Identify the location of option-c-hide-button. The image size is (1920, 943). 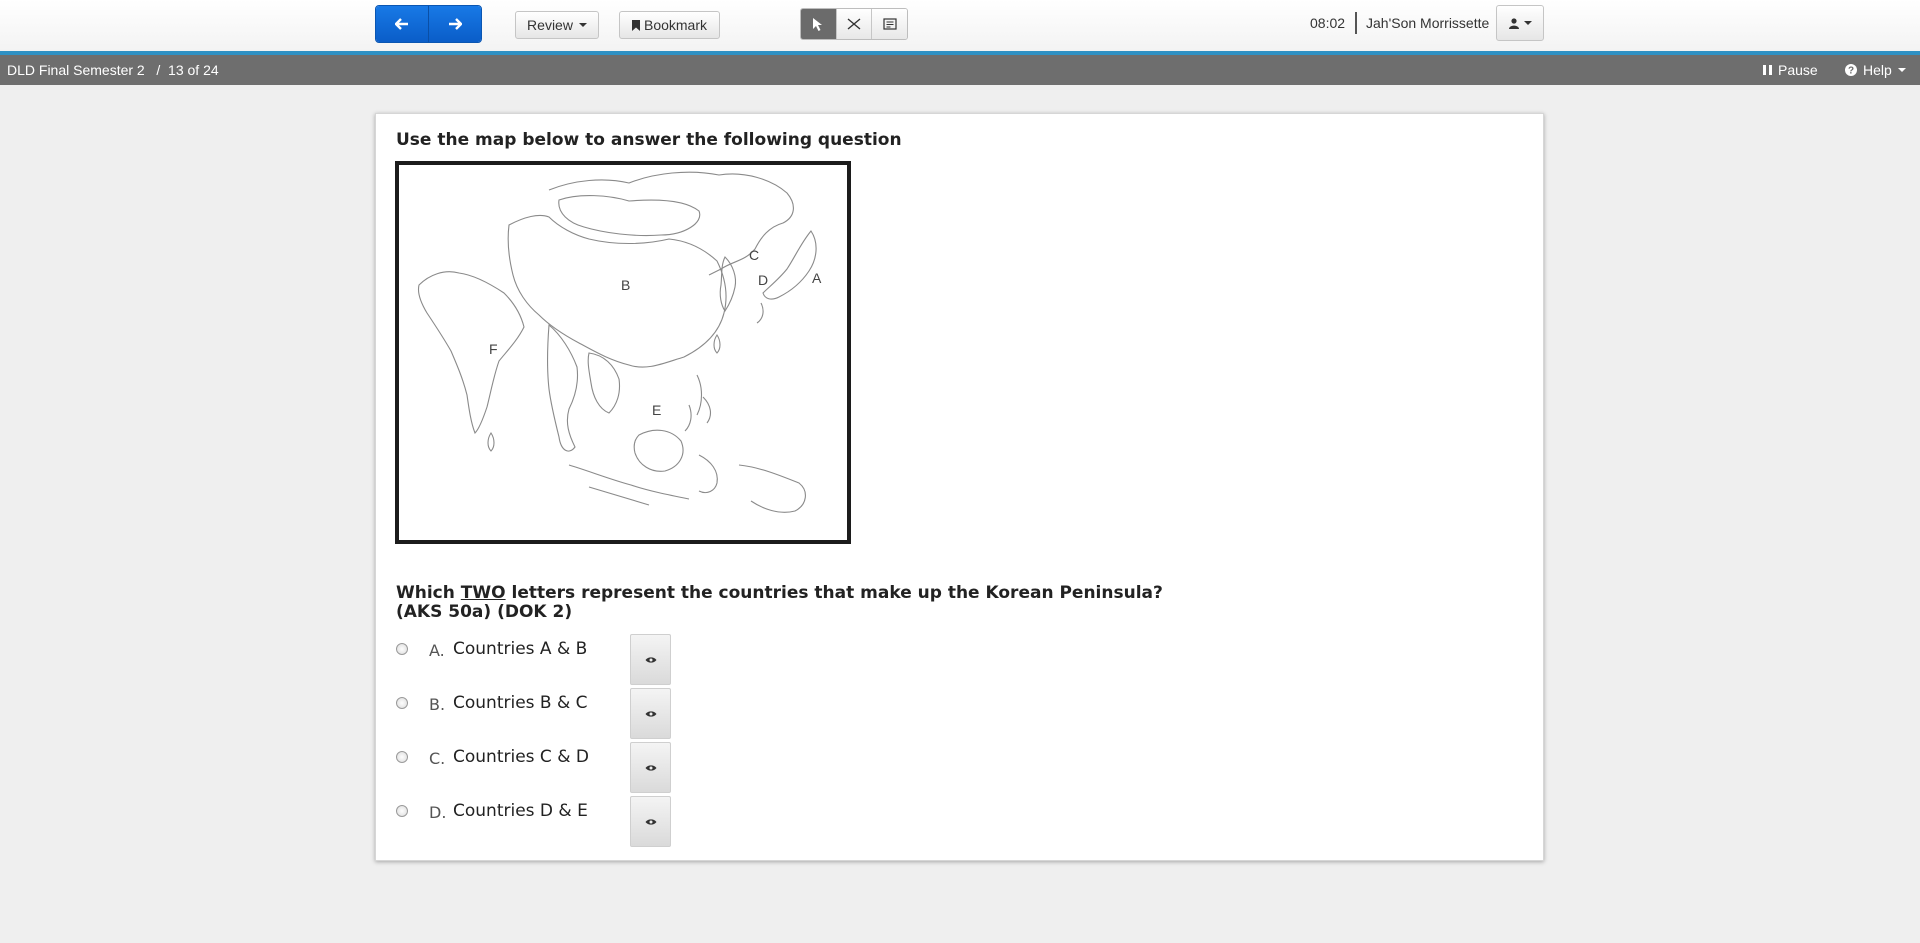
(650, 767).